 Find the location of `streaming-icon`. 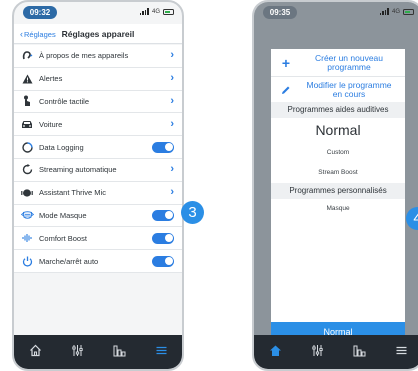

streaming-icon is located at coordinates (27, 170).